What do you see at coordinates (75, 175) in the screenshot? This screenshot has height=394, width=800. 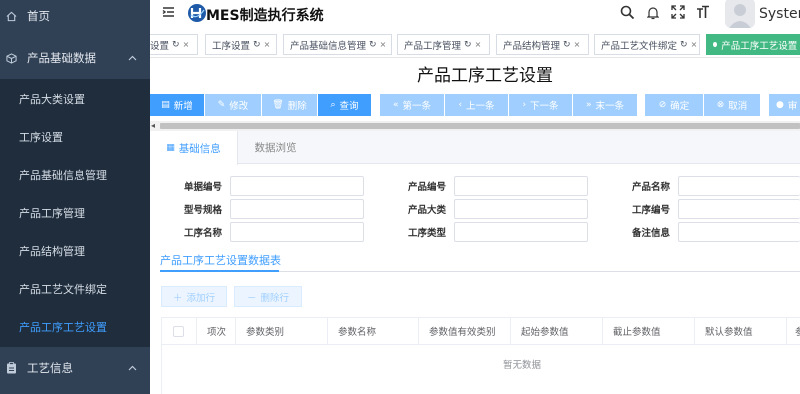 I see `sidebar-item-product-basic-info: 产品基础信息管理` at bounding box center [75, 175].